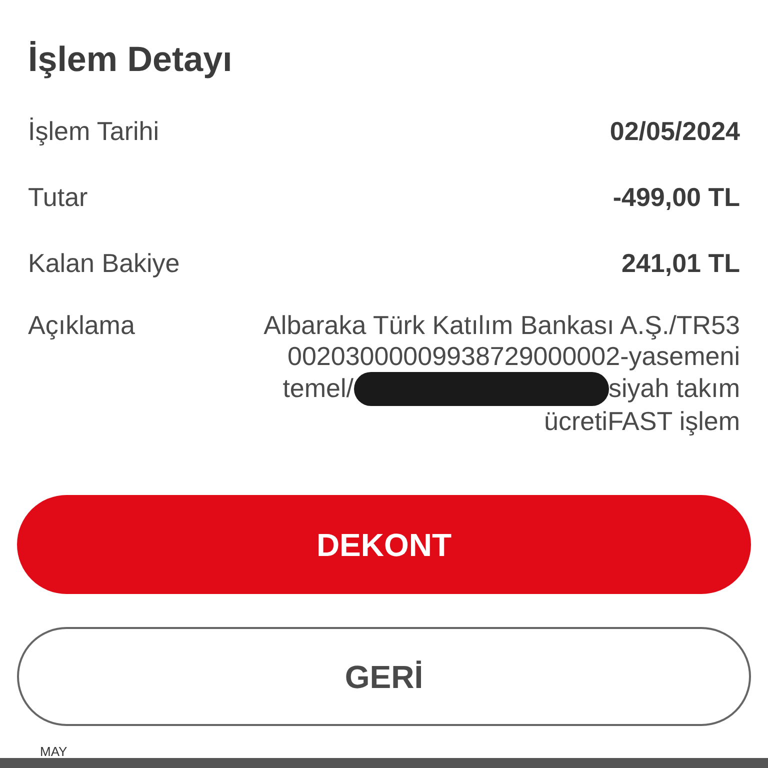 Image resolution: width=768 pixels, height=768 pixels. Describe the element at coordinates (676, 197) in the screenshot. I see `field-value: -499,00 TL` at that location.